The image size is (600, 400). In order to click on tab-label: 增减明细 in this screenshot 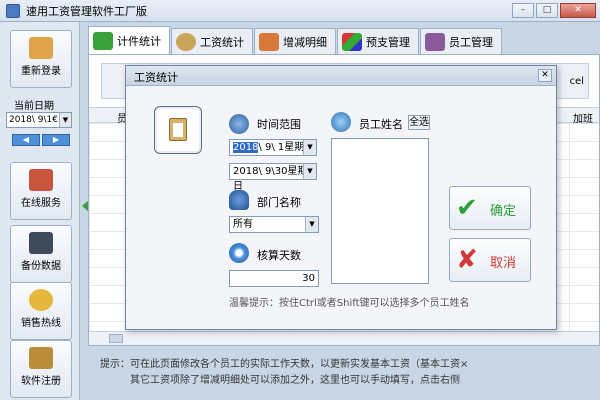, I will do `click(305, 42)`.